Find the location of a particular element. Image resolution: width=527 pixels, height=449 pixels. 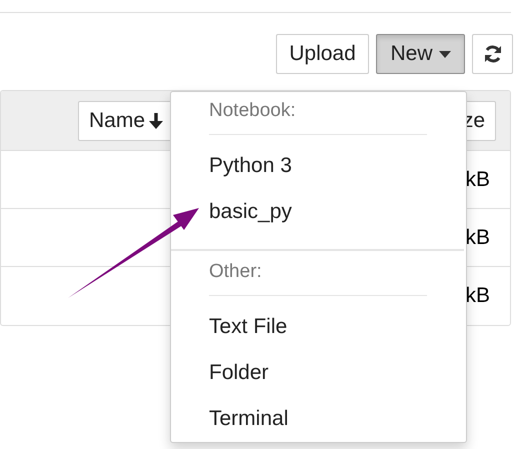

refresh-button is located at coordinates (492, 54).